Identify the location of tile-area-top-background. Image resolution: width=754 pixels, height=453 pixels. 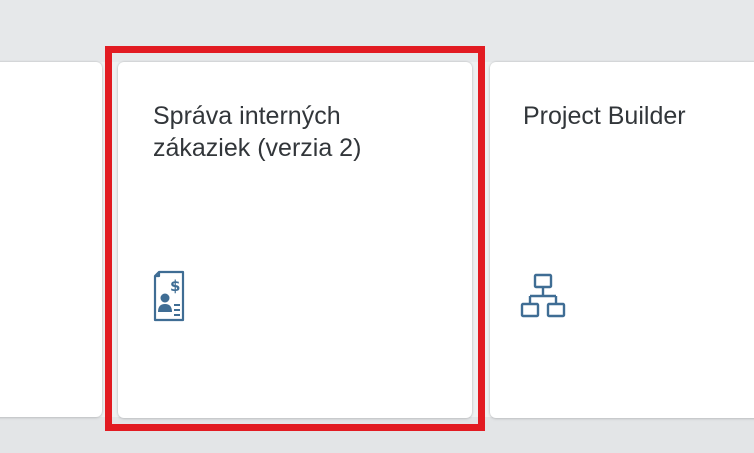
(377, 31).